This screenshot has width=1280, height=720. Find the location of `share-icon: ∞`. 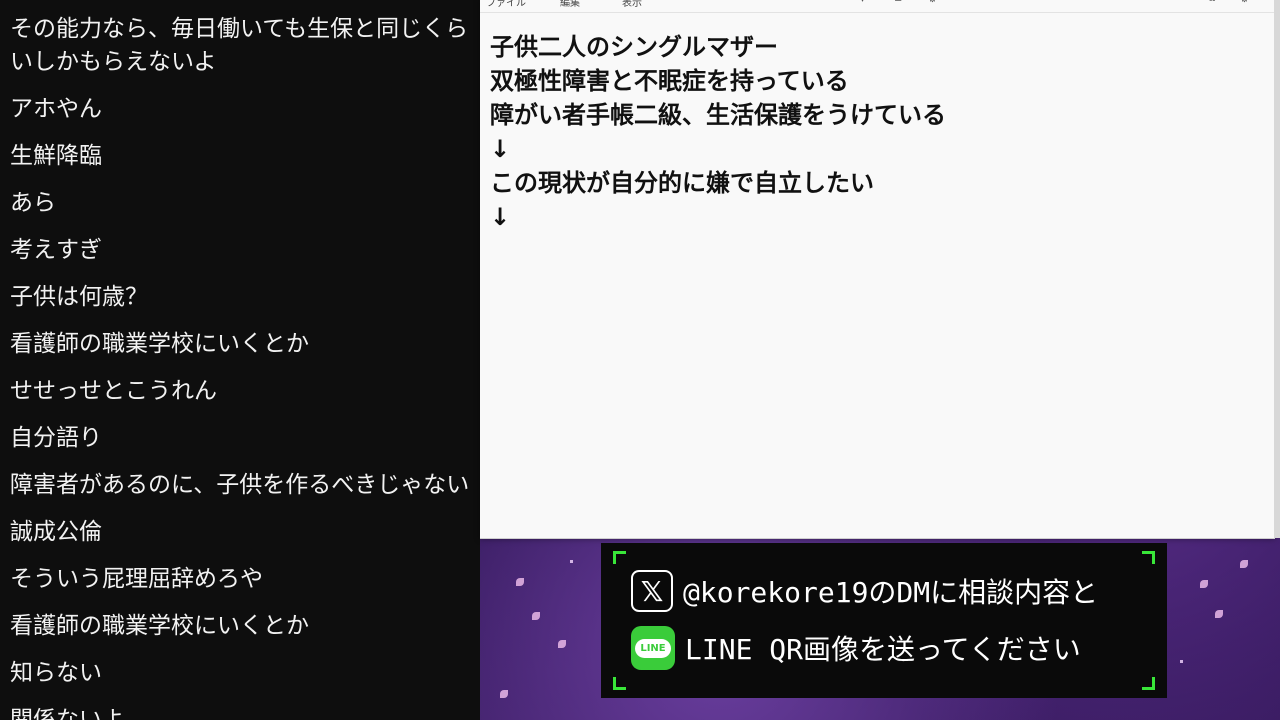

share-icon: ∞ is located at coordinates (1212, 2).